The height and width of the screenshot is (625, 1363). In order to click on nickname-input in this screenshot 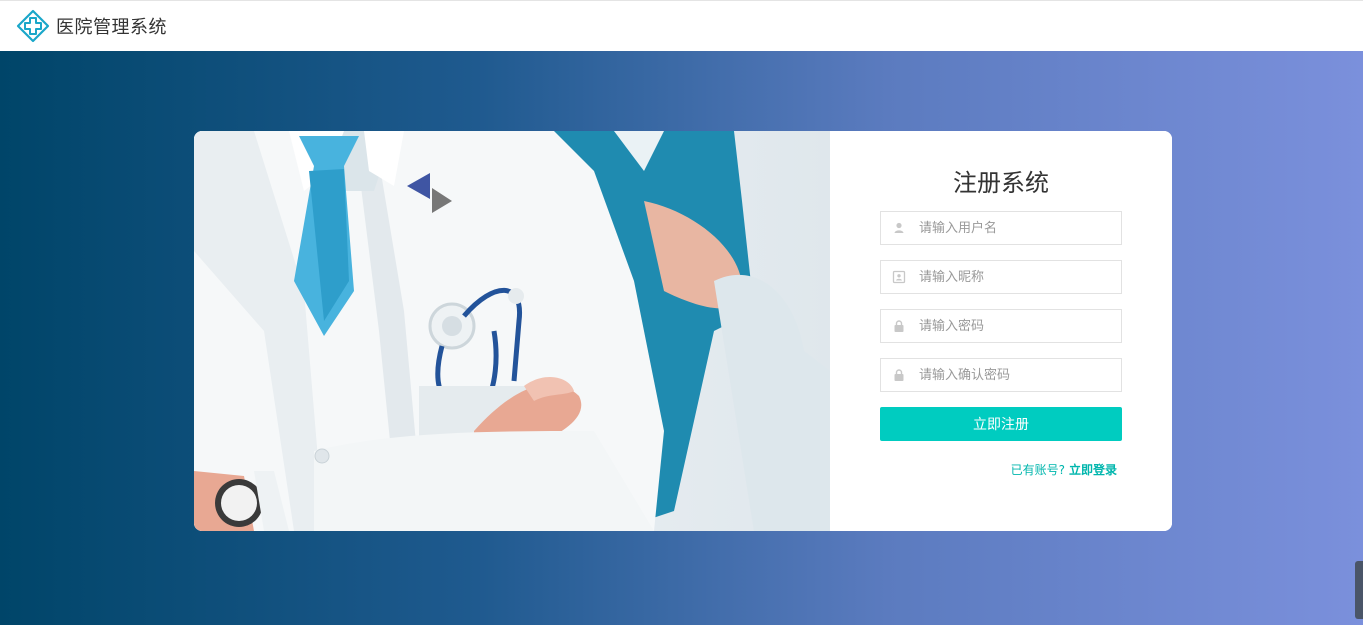, I will do `click(1014, 277)`.